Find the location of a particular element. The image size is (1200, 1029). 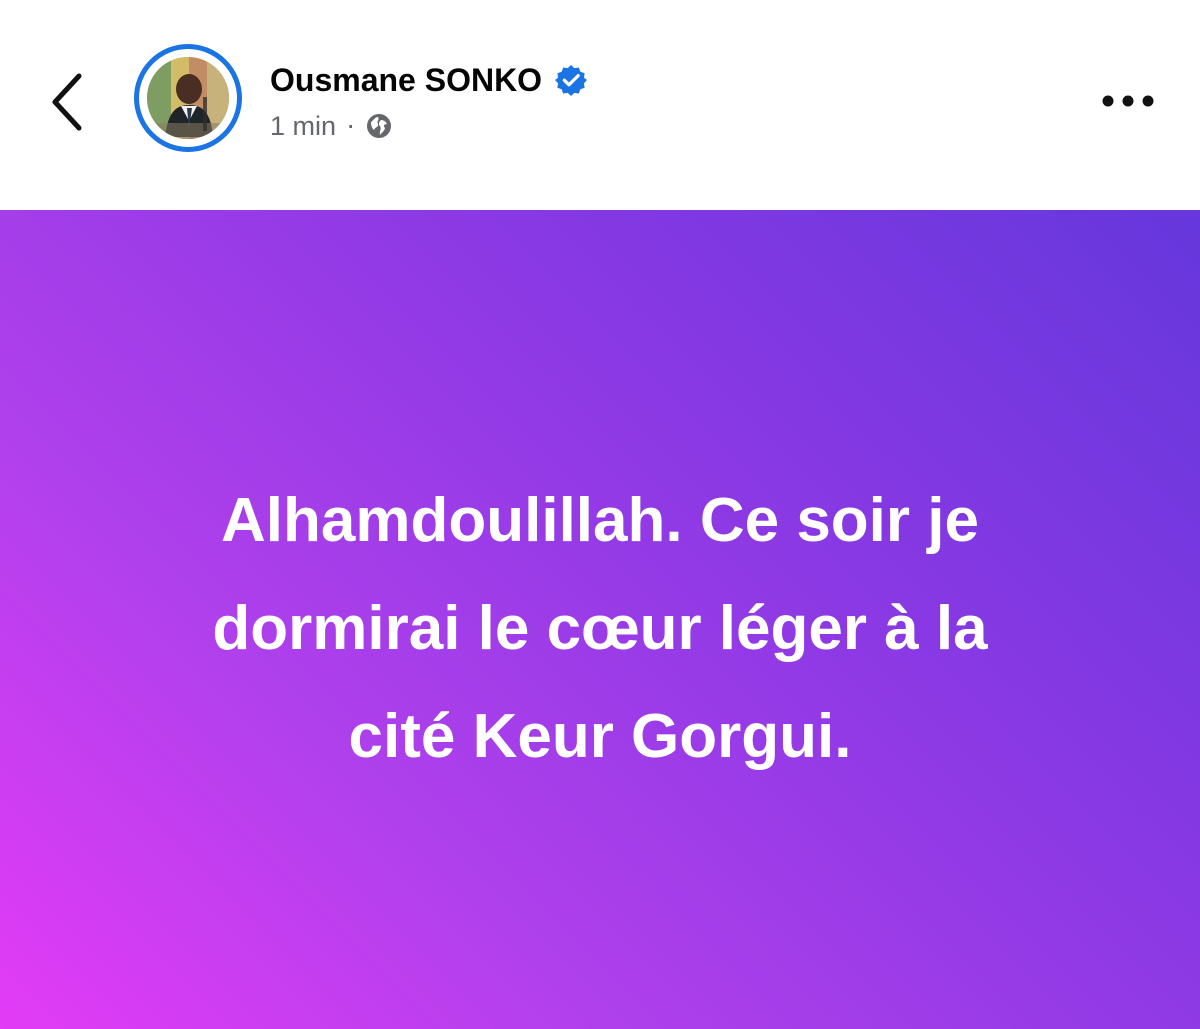

author-line: Ousmane SONKO is located at coordinates (429, 80).